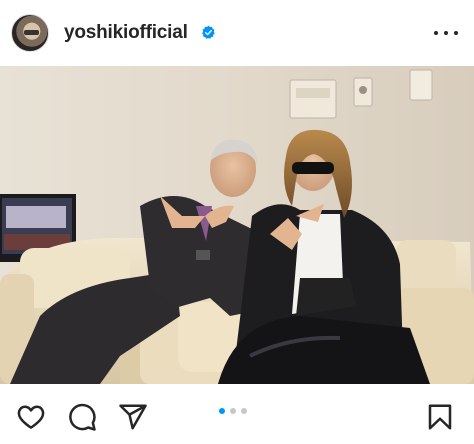 This screenshot has width=474, height=444. What do you see at coordinates (208, 32) in the screenshot?
I see `verified-badge-icon` at bounding box center [208, 32].